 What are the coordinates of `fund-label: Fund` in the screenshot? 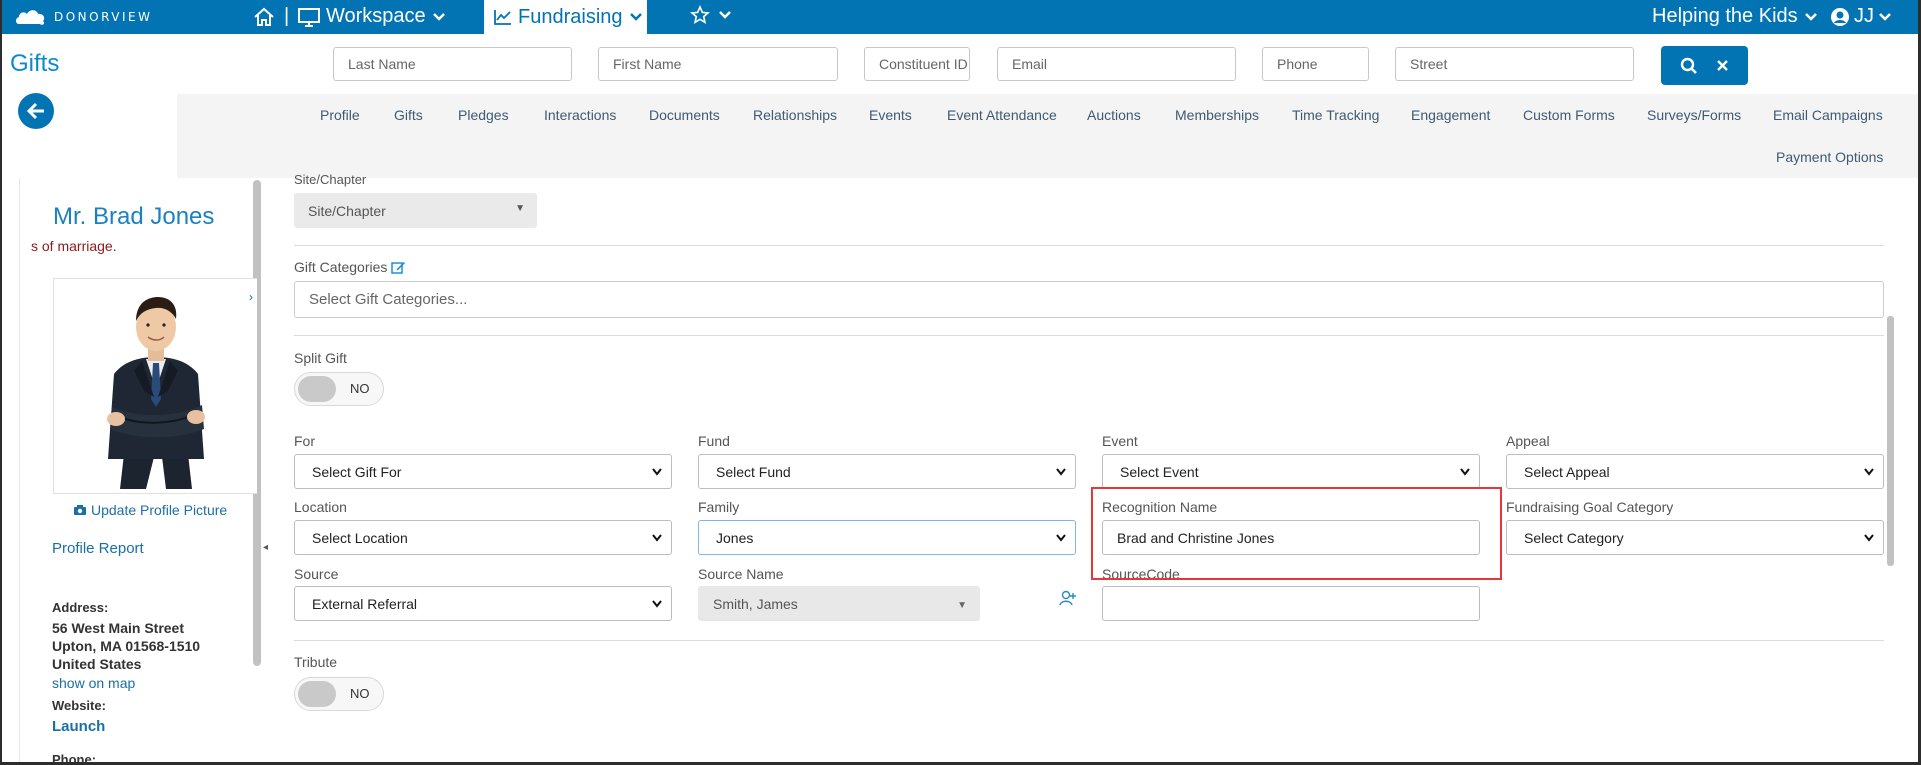 It's located at (714, 441).